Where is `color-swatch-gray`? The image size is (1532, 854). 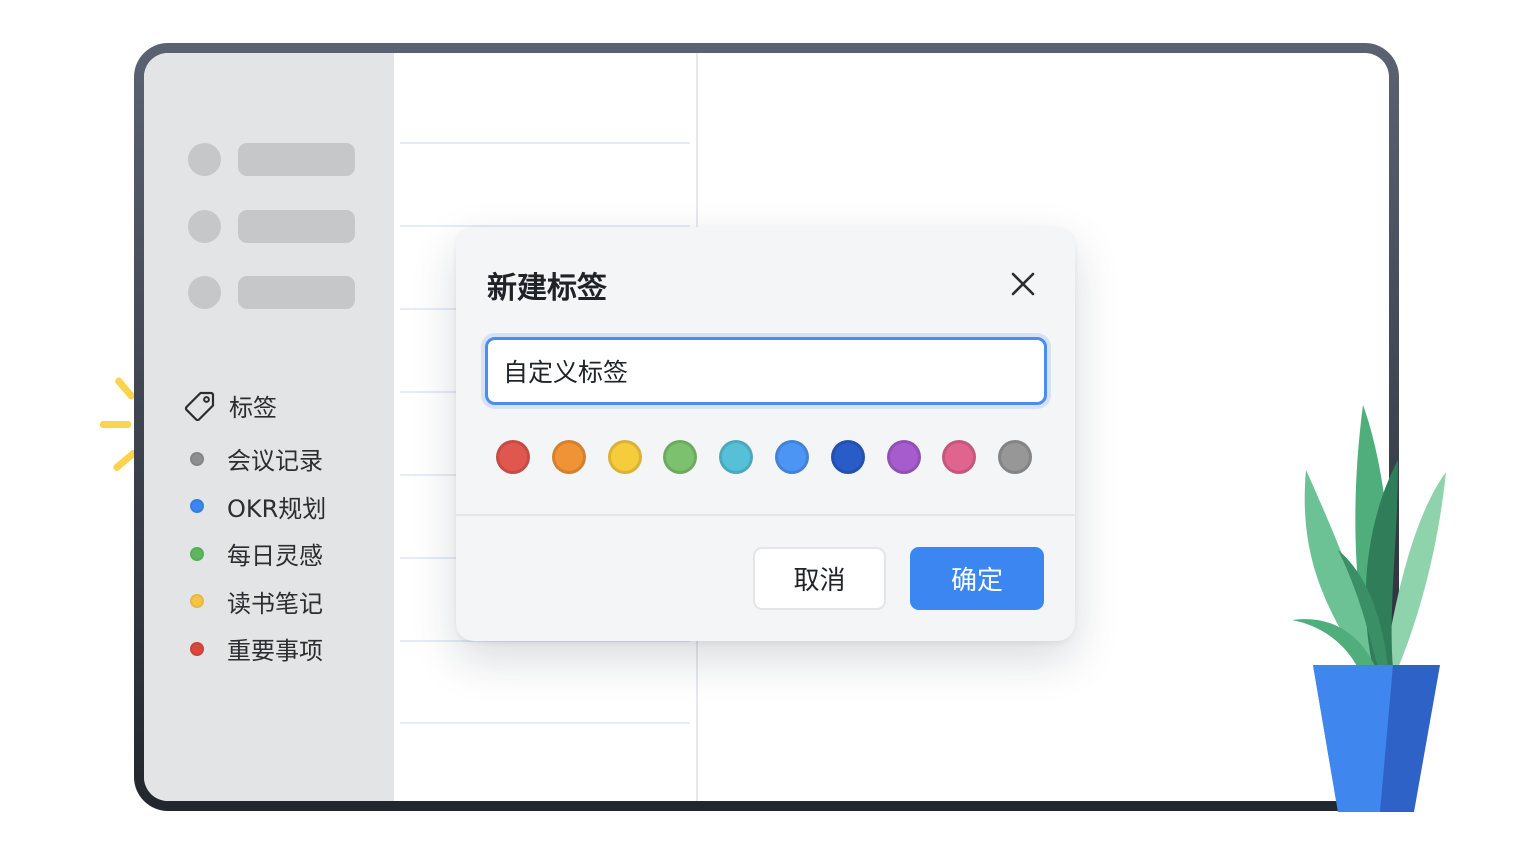 color-swatch-gray is located at coordinates (1015, 457).